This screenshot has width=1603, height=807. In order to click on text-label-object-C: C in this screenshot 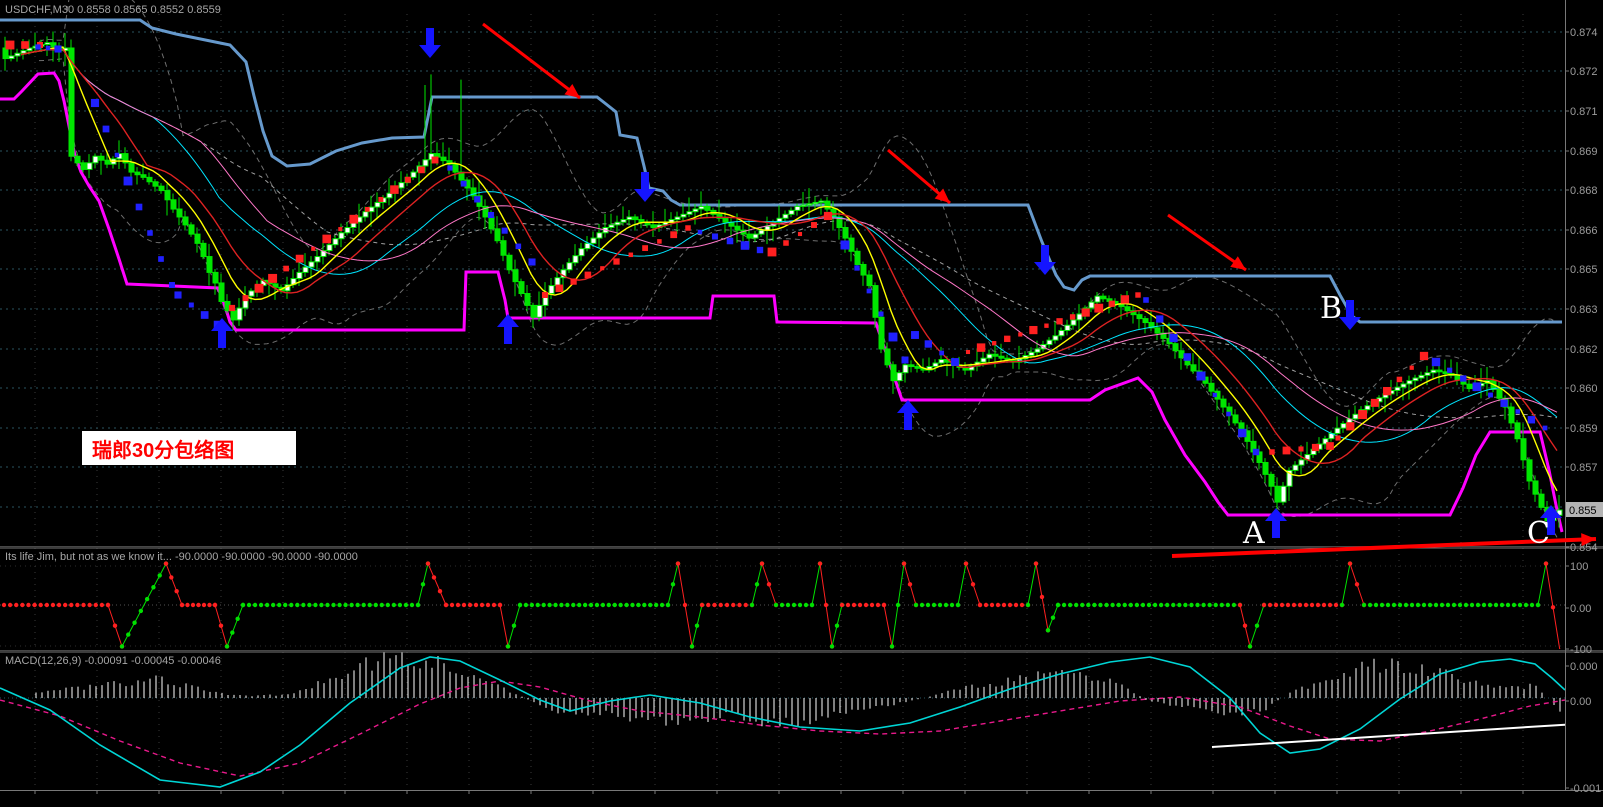, I will do `click(1538, 533)`.